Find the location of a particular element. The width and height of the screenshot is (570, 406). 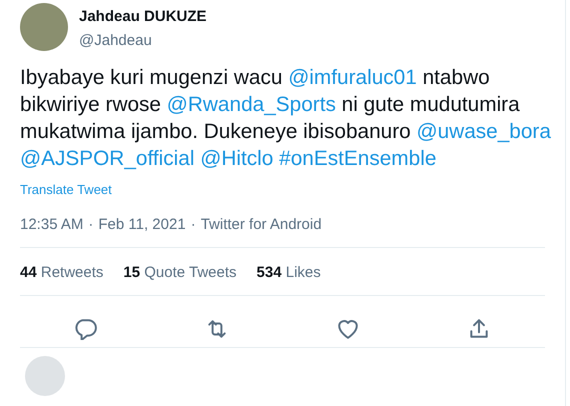

heart-icon is located at coordinates (348, 329).